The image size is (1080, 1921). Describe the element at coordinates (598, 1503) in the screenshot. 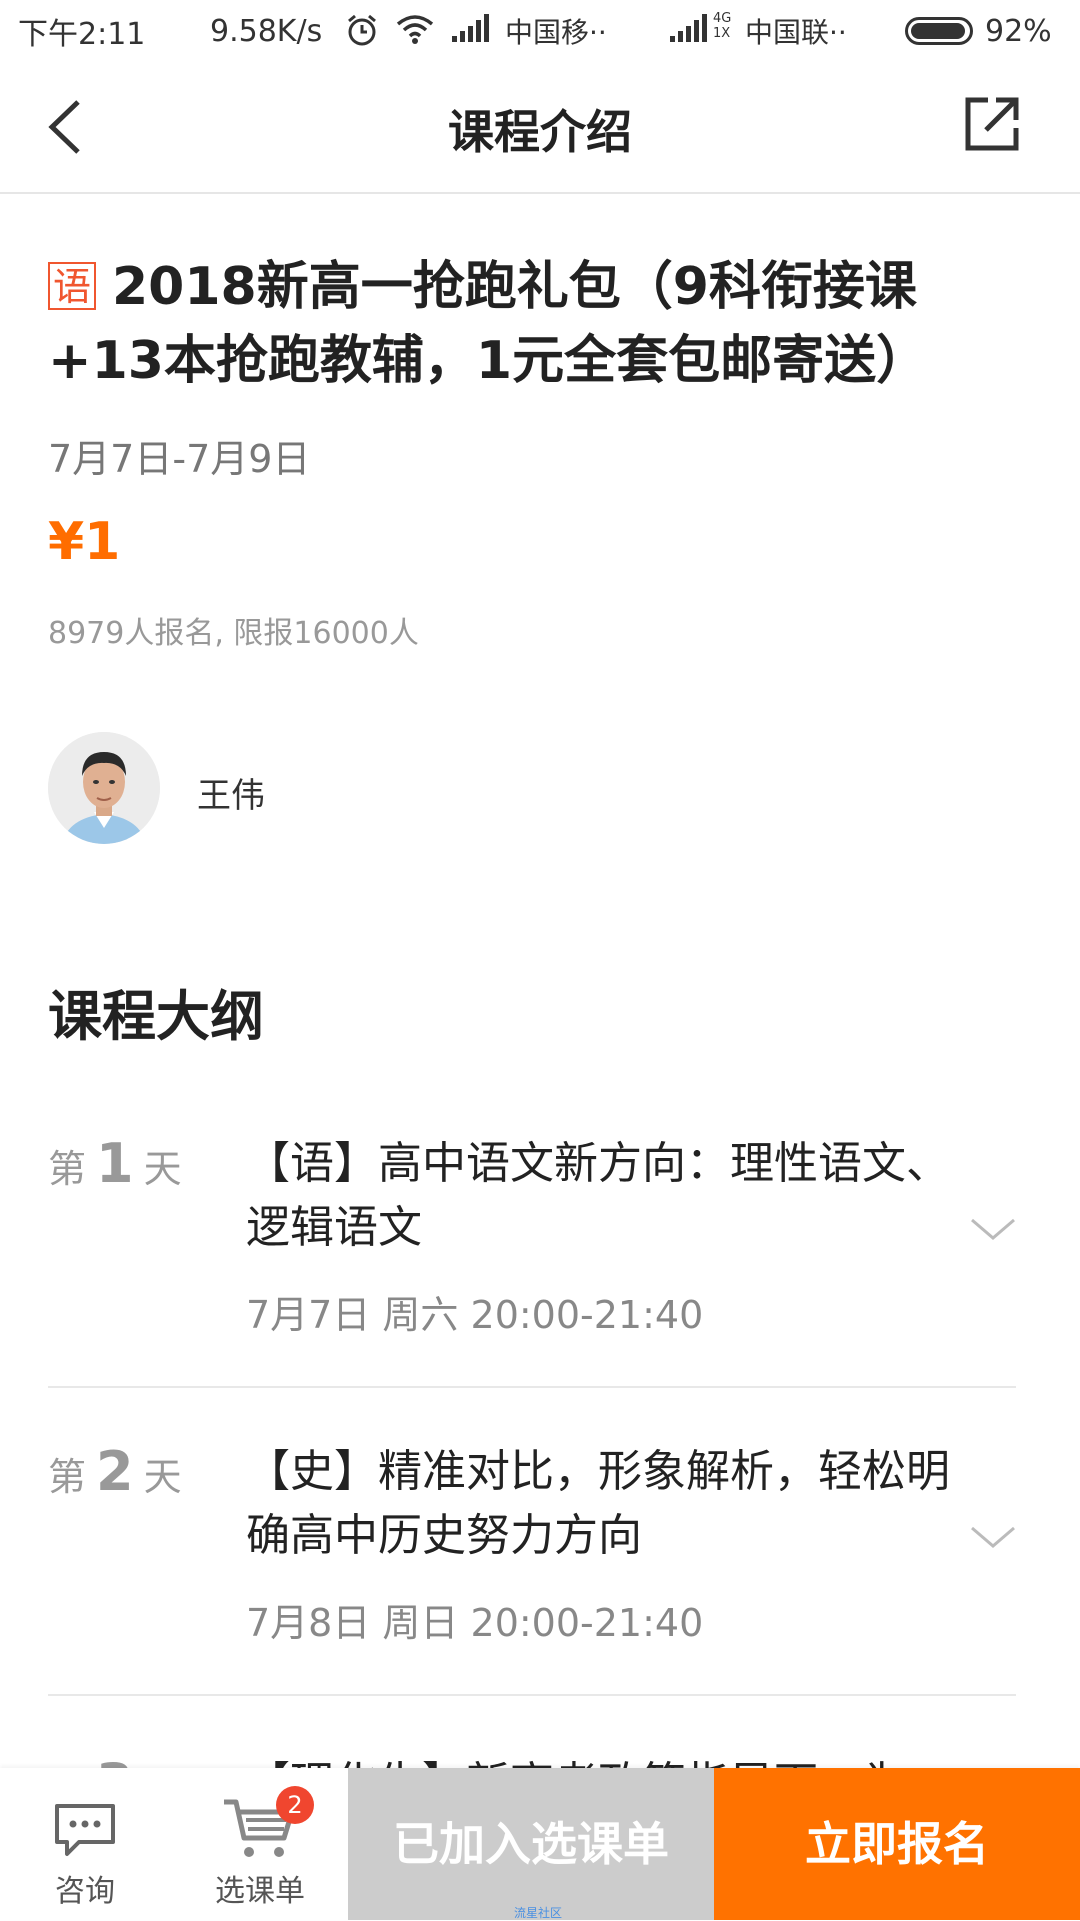

I see `lesson-title: 【史】精准对比，形象解析，轻松明确高中历史努力方向` at that location.